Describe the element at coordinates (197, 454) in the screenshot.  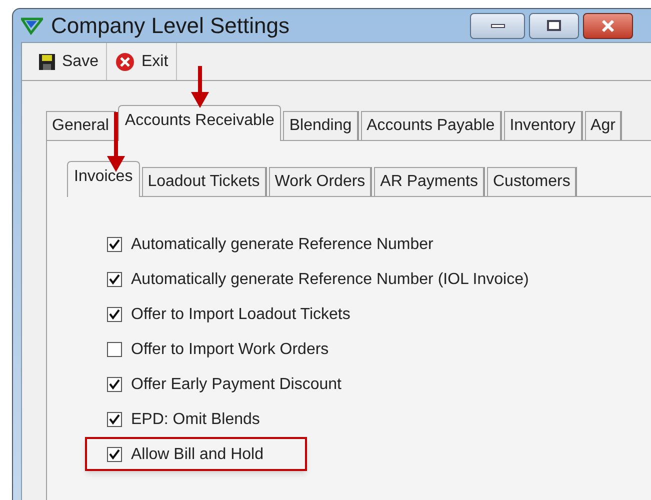
I see `option-label: Allow Bill and Hold` at that location.